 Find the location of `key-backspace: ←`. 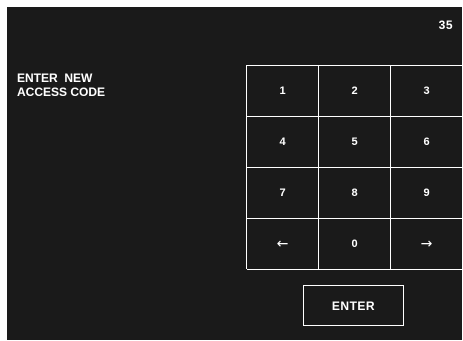

key-backspace: ← is located at coordinates (283, 244).